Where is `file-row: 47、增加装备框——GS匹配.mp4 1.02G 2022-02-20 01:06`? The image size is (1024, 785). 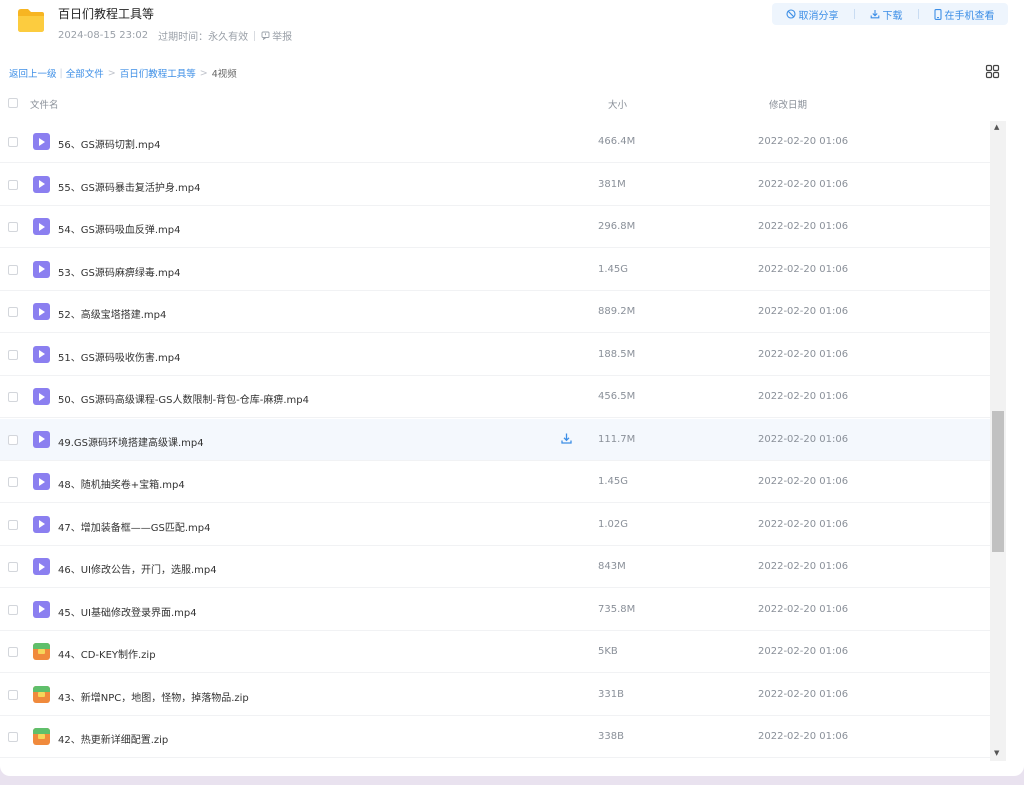 file-row: 47、增加装备框——GS匹配.mp4 1.02G 2022-02-20 01:06 is located at coordinates (495, 525).